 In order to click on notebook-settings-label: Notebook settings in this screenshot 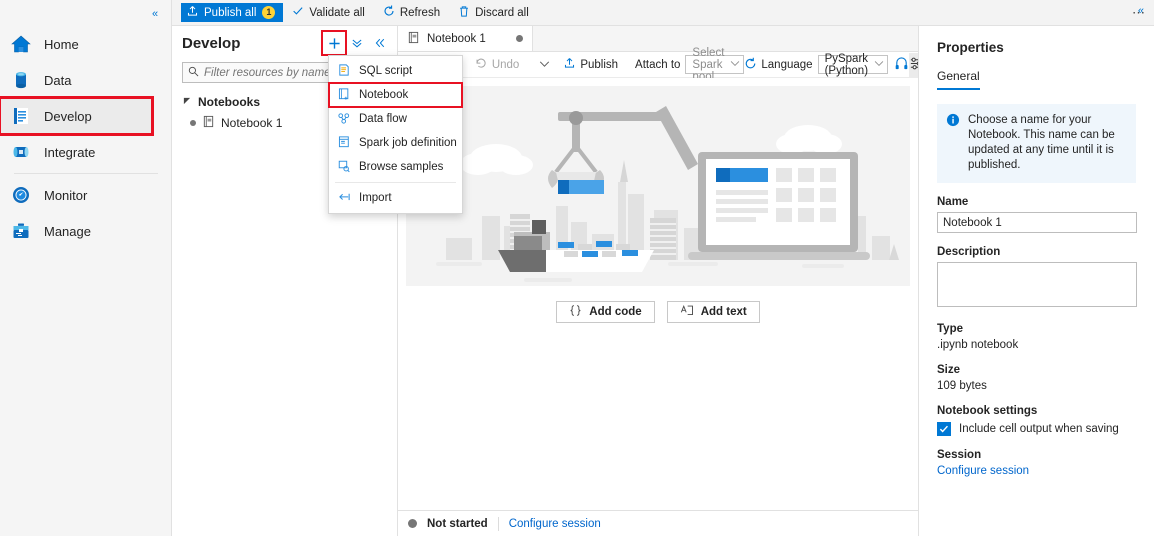, I will do `click(987, 411)`.